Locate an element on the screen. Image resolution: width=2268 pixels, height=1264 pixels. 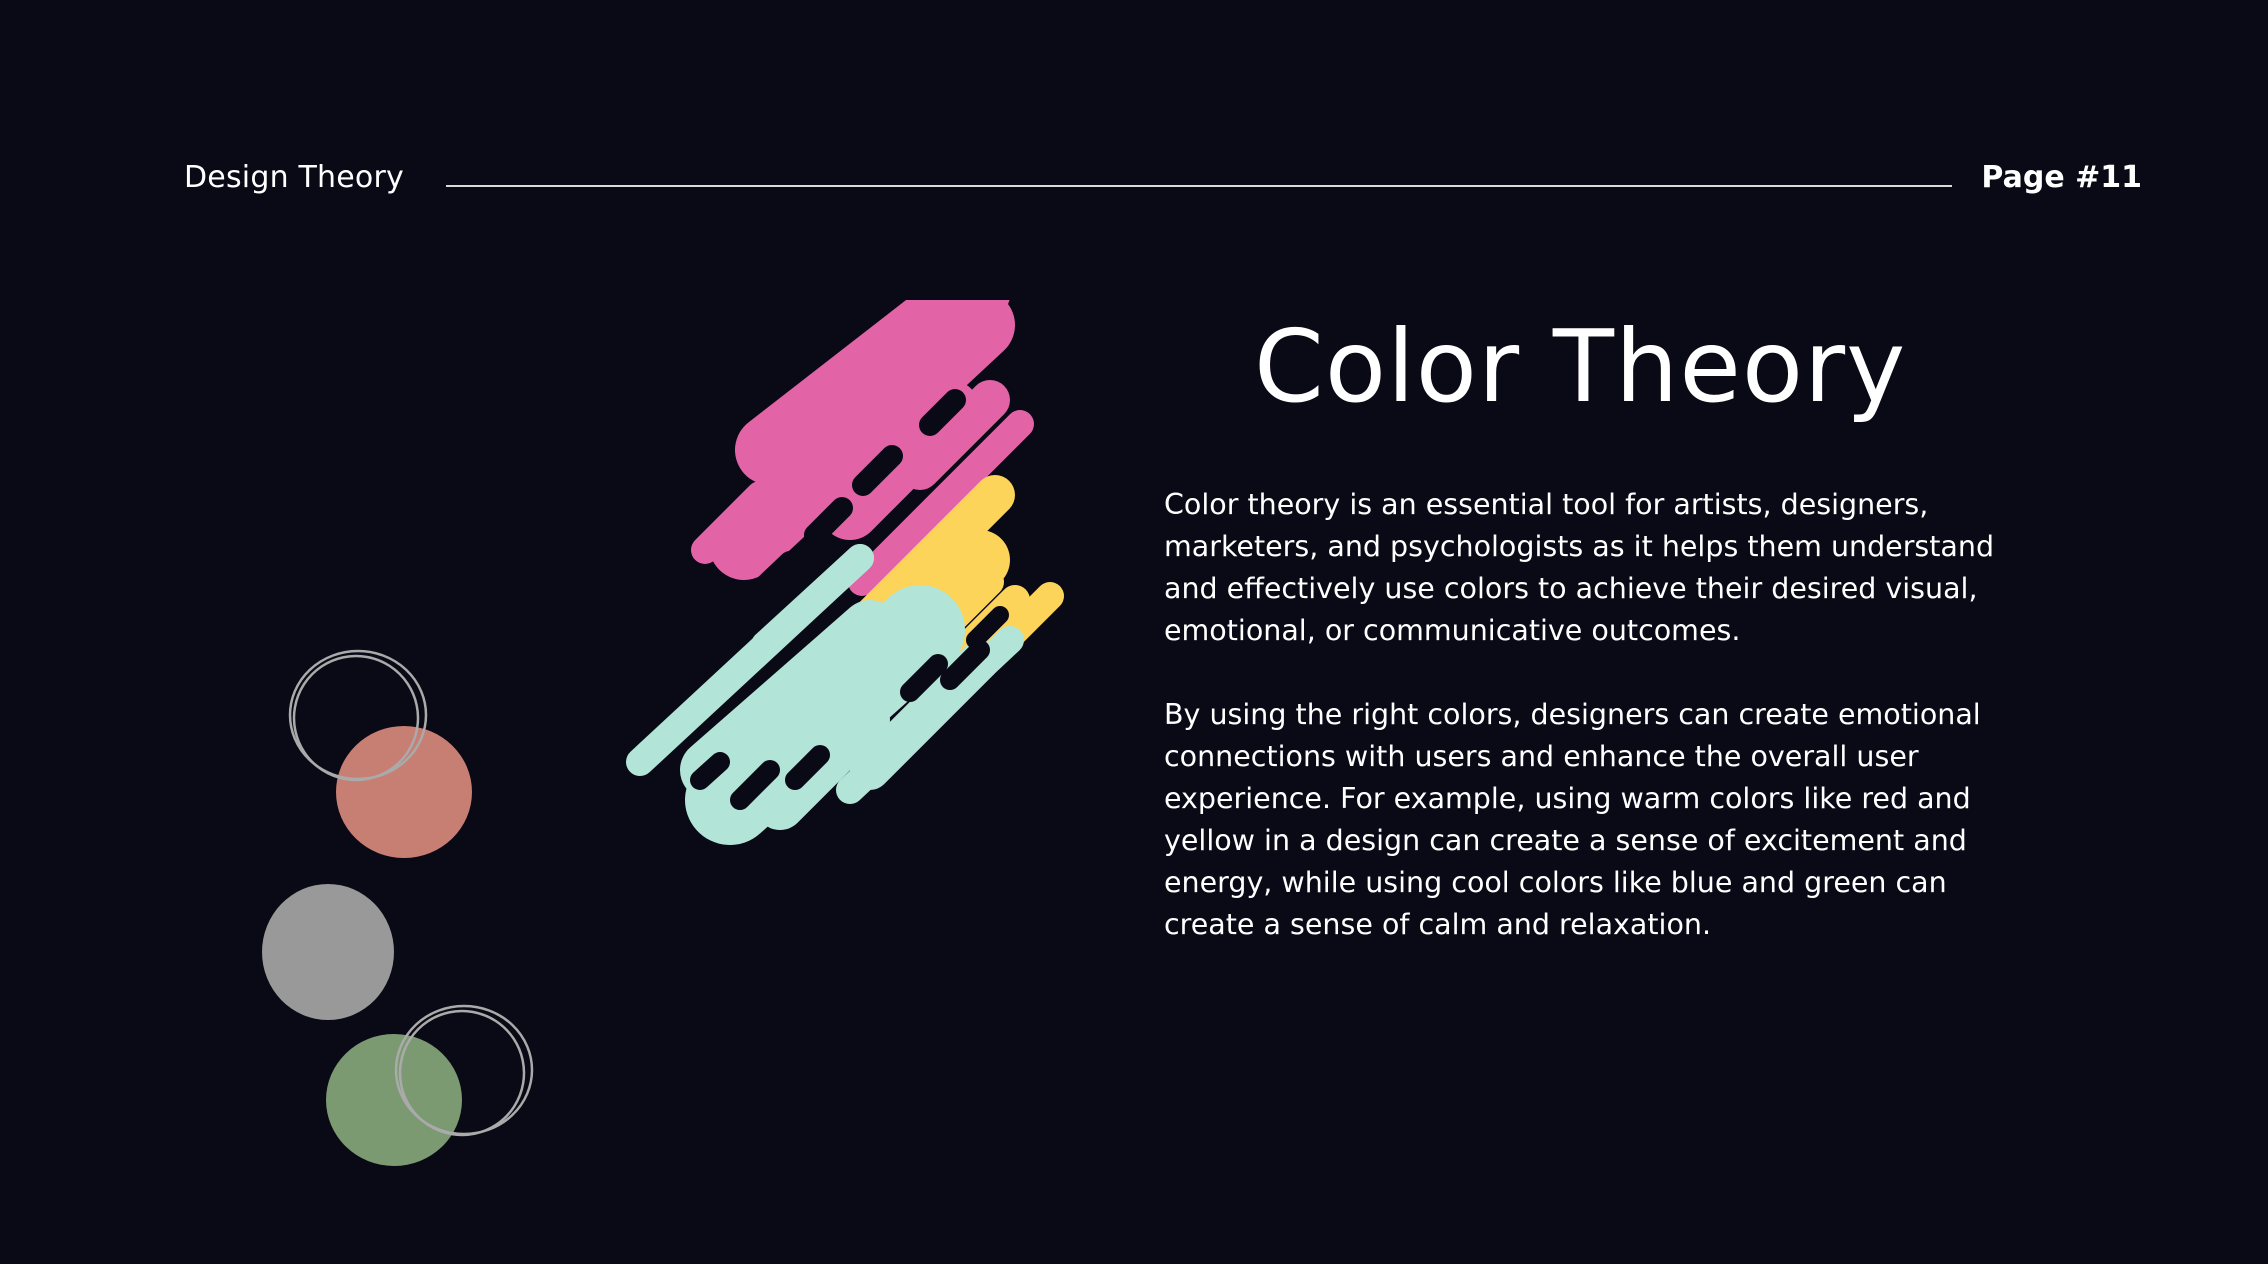
salmon-dot is located at coordinates (404, 792).